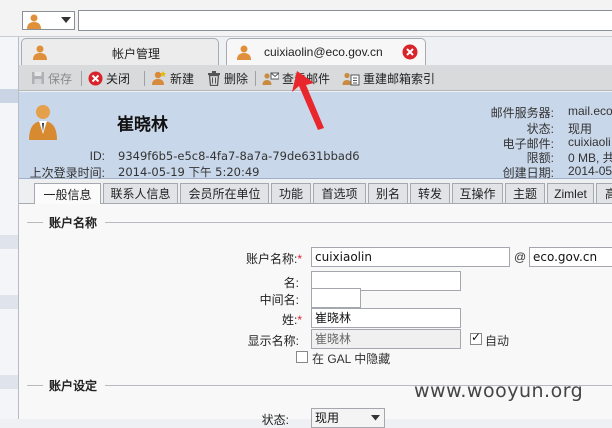 This screenshot has height=428, width=612. I want to click on new-label: 新建, so click(182, 78).